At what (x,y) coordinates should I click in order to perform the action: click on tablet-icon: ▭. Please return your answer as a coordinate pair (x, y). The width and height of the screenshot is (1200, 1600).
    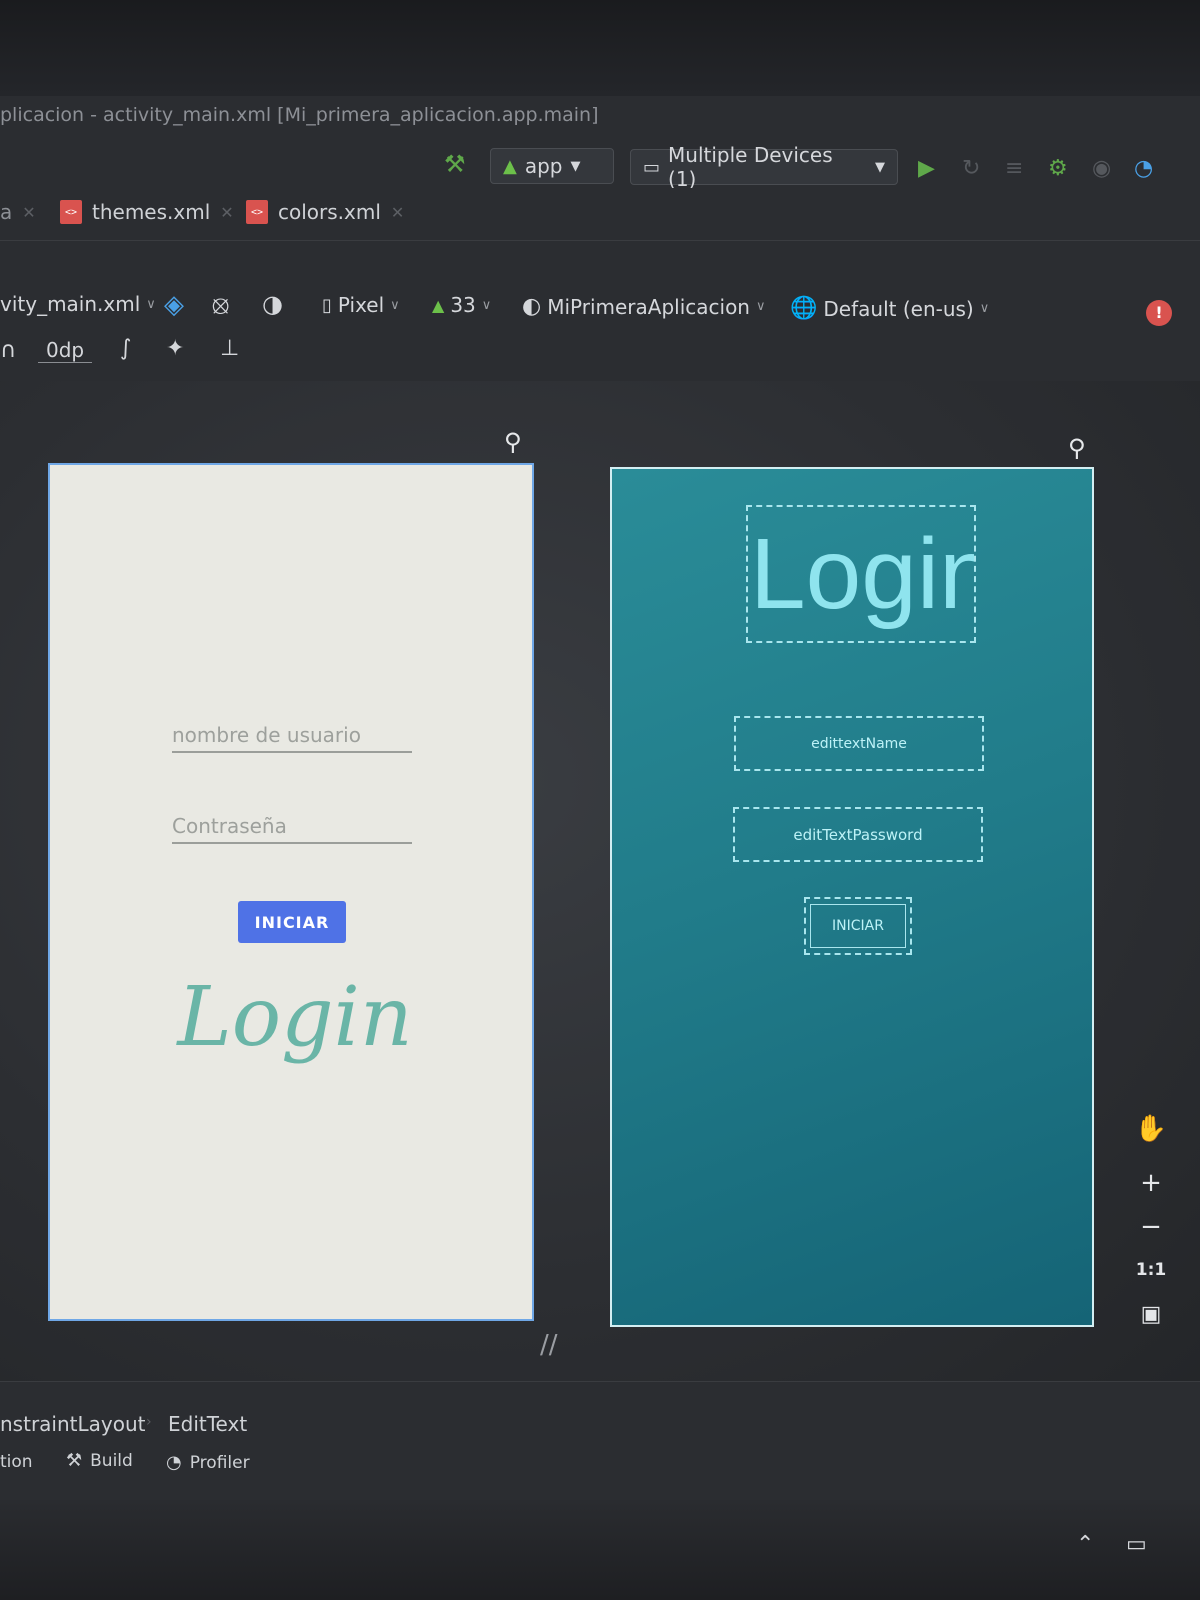
    Looking at the image, I should click on (1136, 1544).